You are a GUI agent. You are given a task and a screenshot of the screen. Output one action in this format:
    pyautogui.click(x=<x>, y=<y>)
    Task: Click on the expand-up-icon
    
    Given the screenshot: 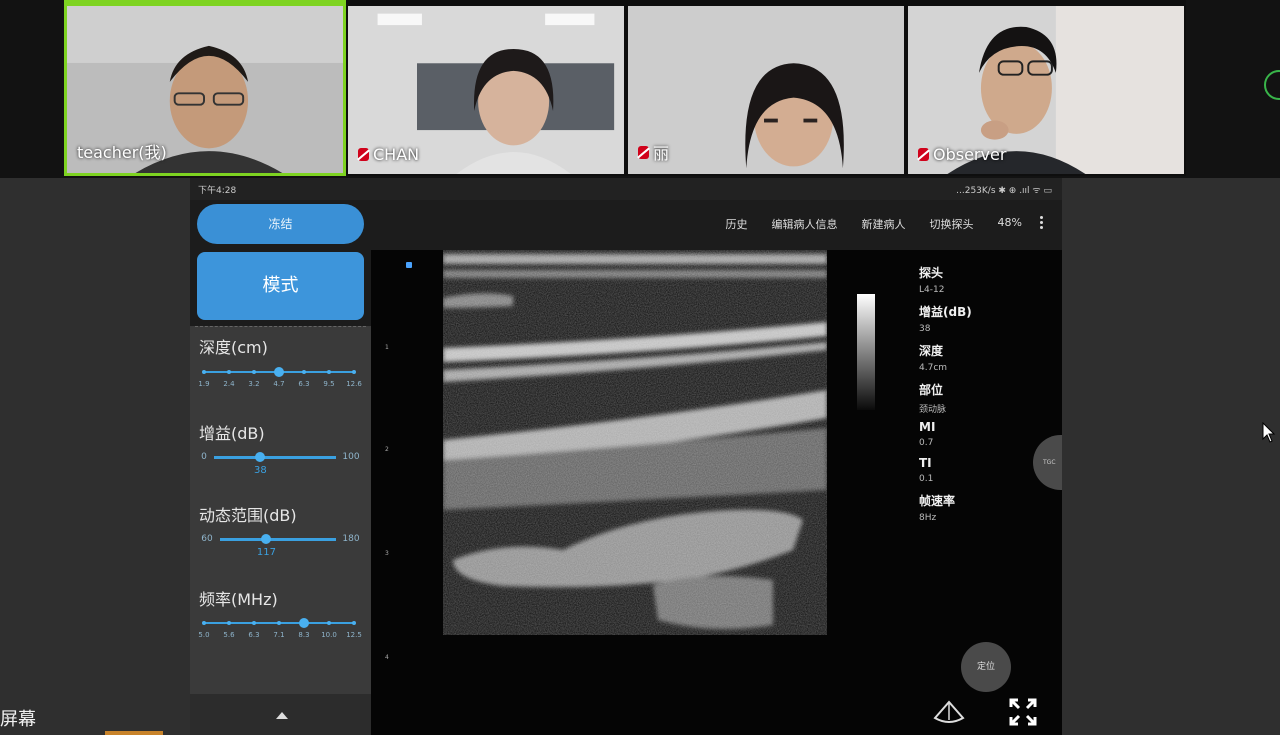 What is the action you would take?
    pyautogui.click(x=282, y=715)
    